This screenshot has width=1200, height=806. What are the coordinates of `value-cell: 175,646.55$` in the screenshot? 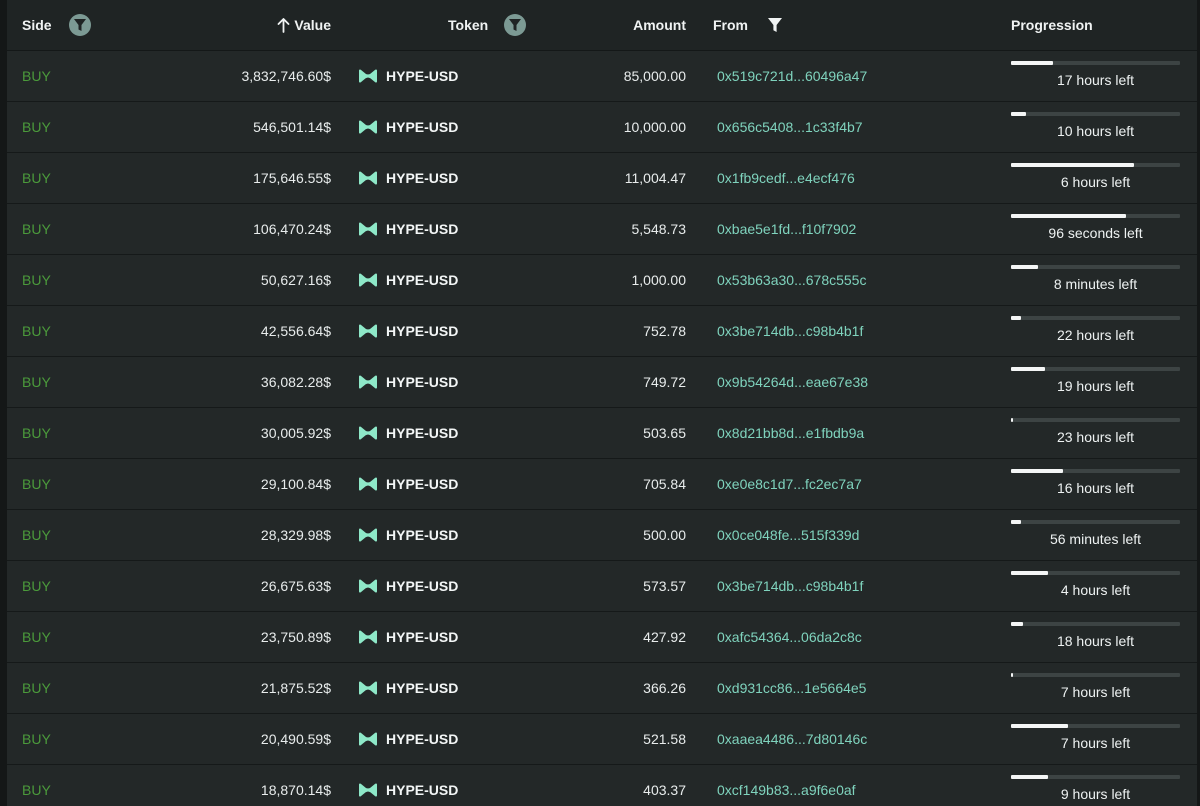 It's located at (292, 178).